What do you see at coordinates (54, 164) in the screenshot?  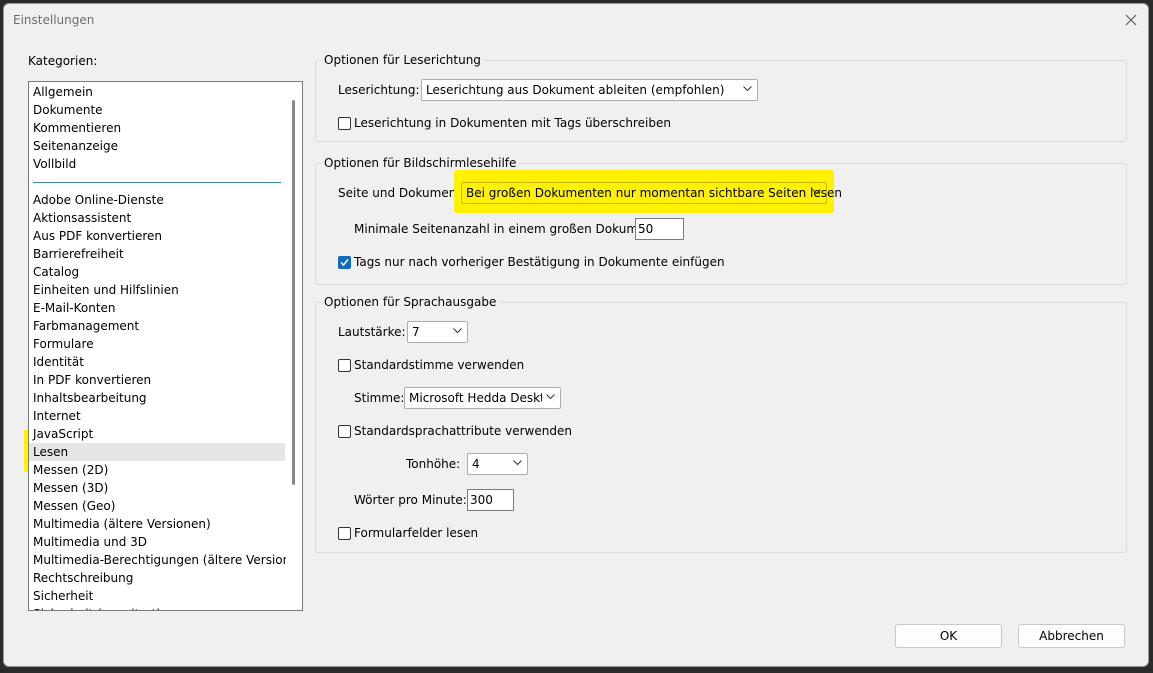 I see `category-item: Vollbild` at bounding box center [54, 164].